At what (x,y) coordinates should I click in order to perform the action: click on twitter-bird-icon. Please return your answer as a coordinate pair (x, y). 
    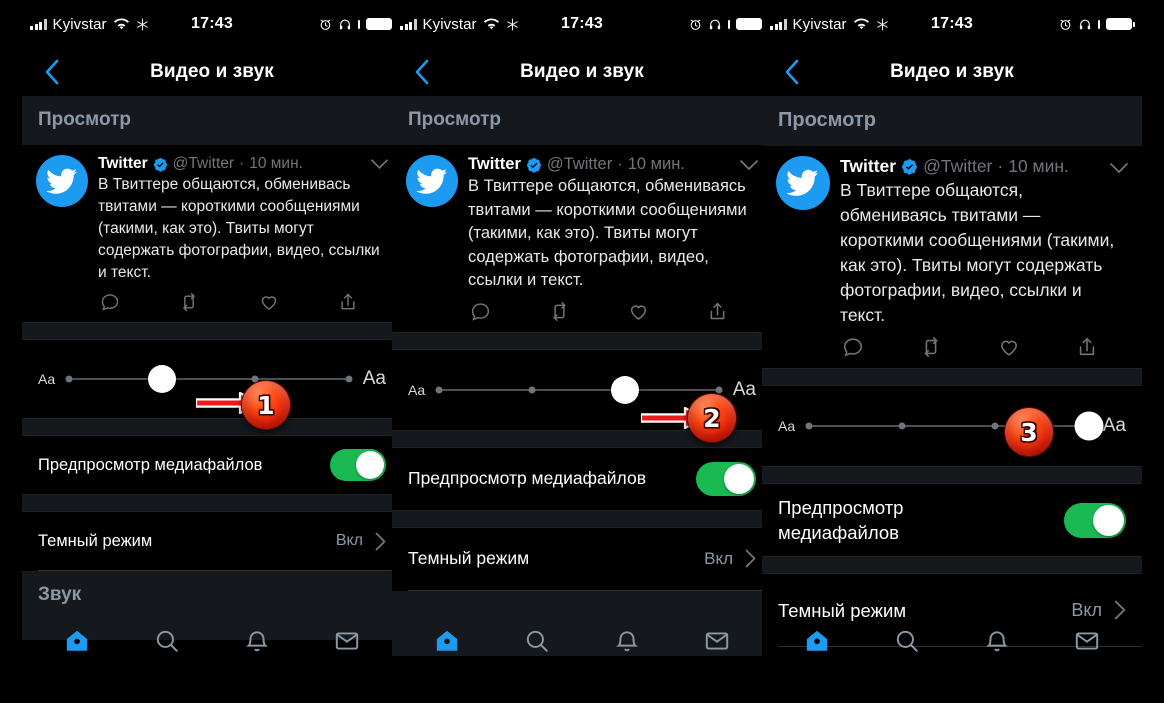
    Looking at the image, I should click on (803, 183).